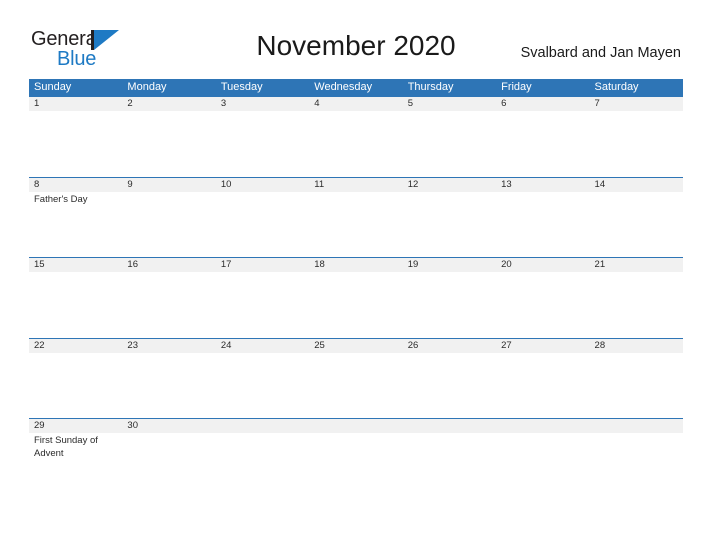 Image resolution: width=712 pixels, height=550 pixels. I want to click on day-number: 10, so click(226, 184).